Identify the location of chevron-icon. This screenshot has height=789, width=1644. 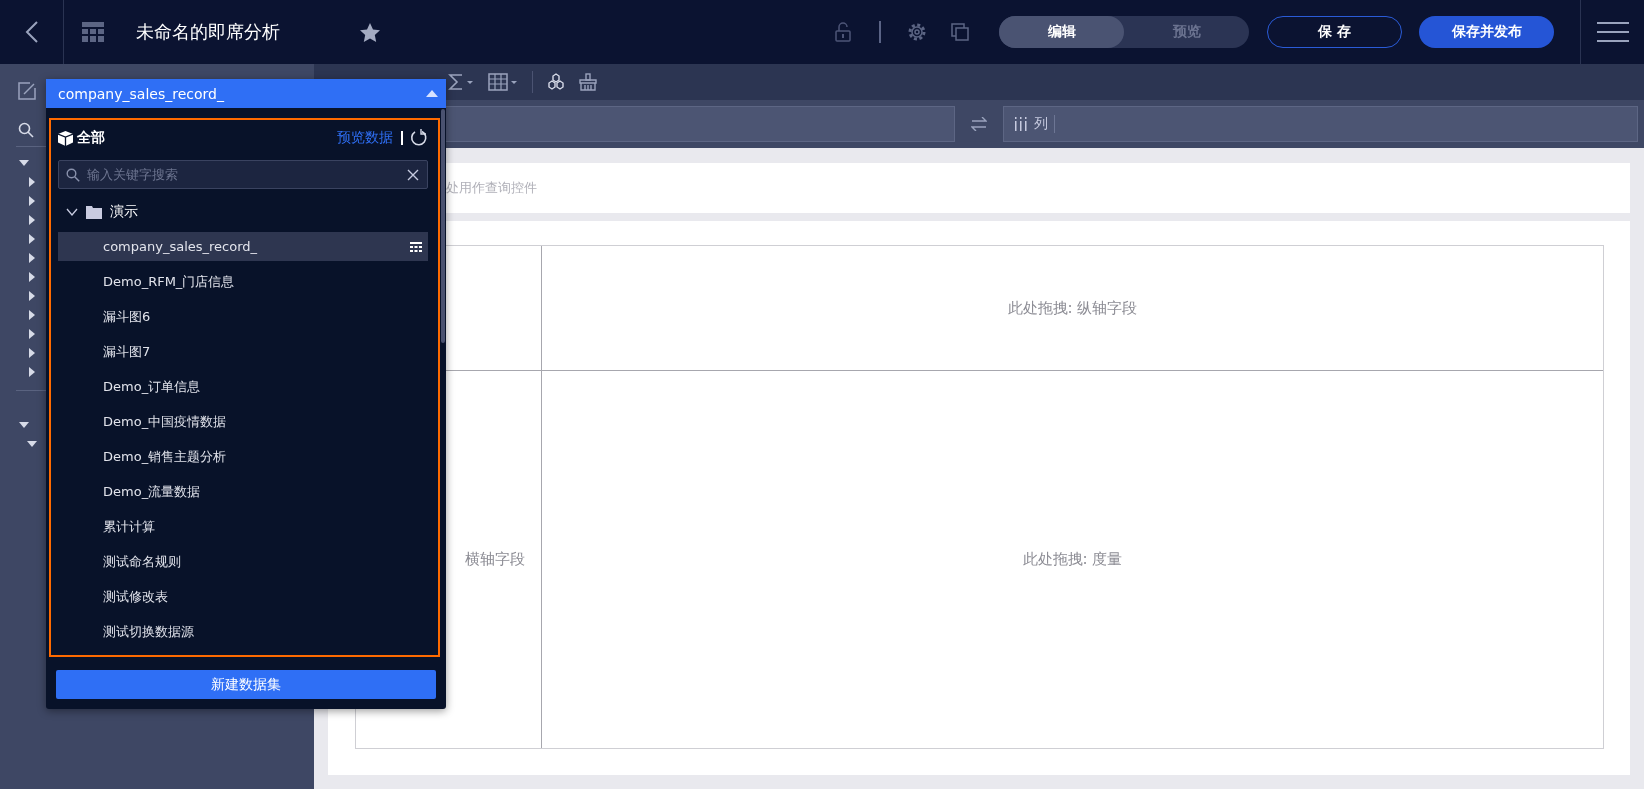
(72, 212).